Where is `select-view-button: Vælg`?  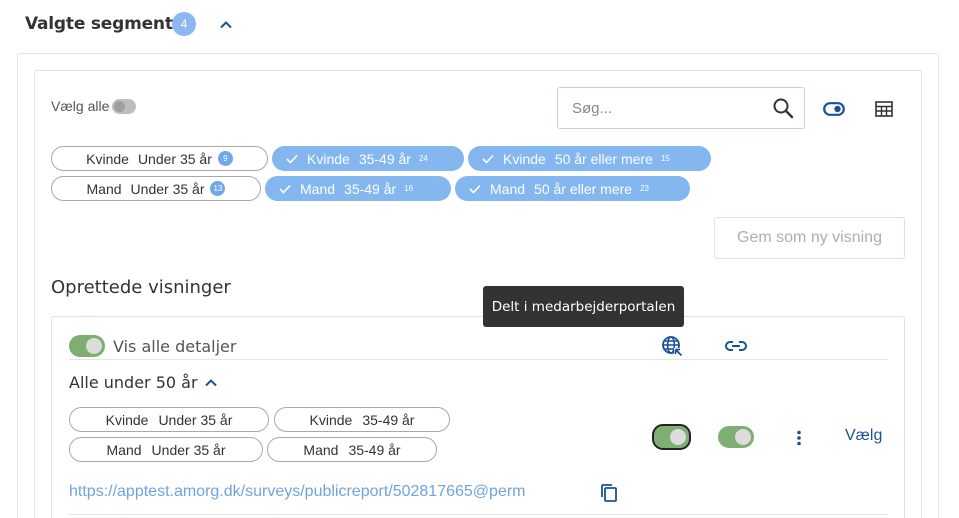 select-view-button: Vælg is located at coordinates (863, 436).